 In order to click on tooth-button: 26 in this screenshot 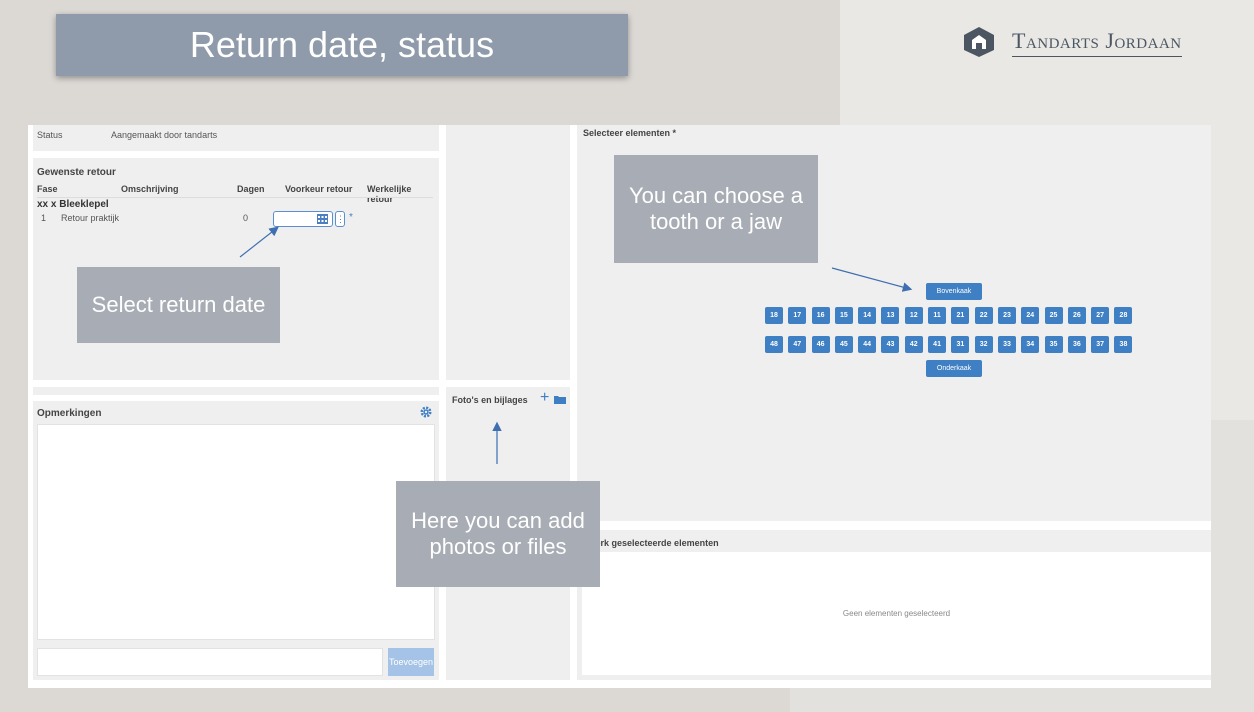, I will do `click(1076, 315)`.